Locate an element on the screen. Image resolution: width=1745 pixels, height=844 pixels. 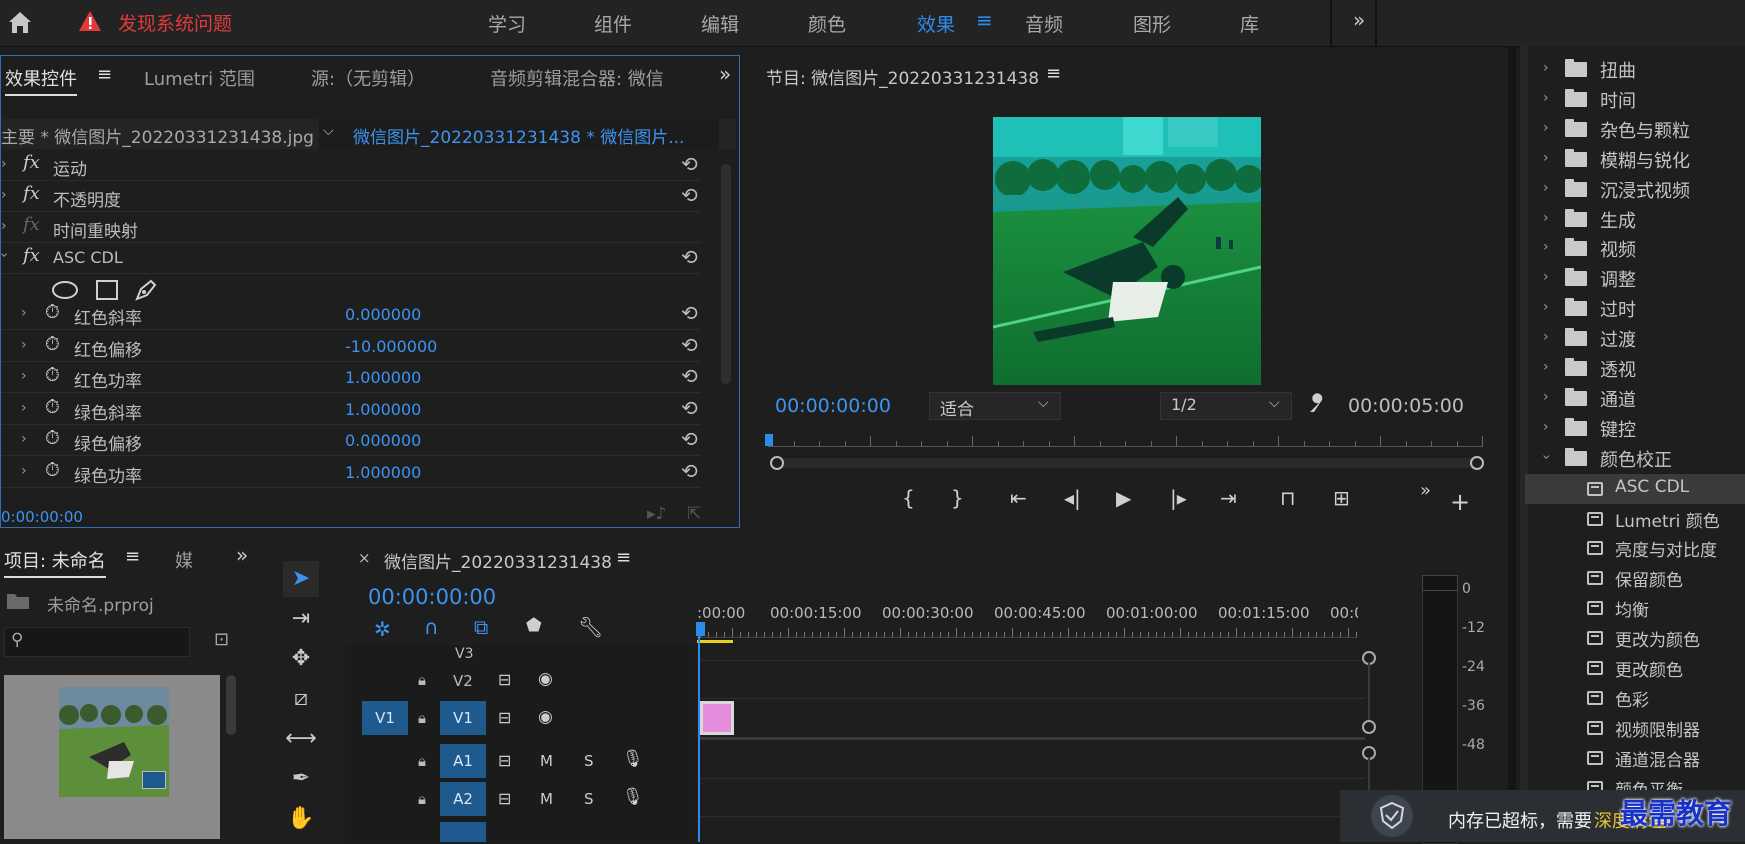
effects-folder: › 生成 is located at coordinates (1635, 220).